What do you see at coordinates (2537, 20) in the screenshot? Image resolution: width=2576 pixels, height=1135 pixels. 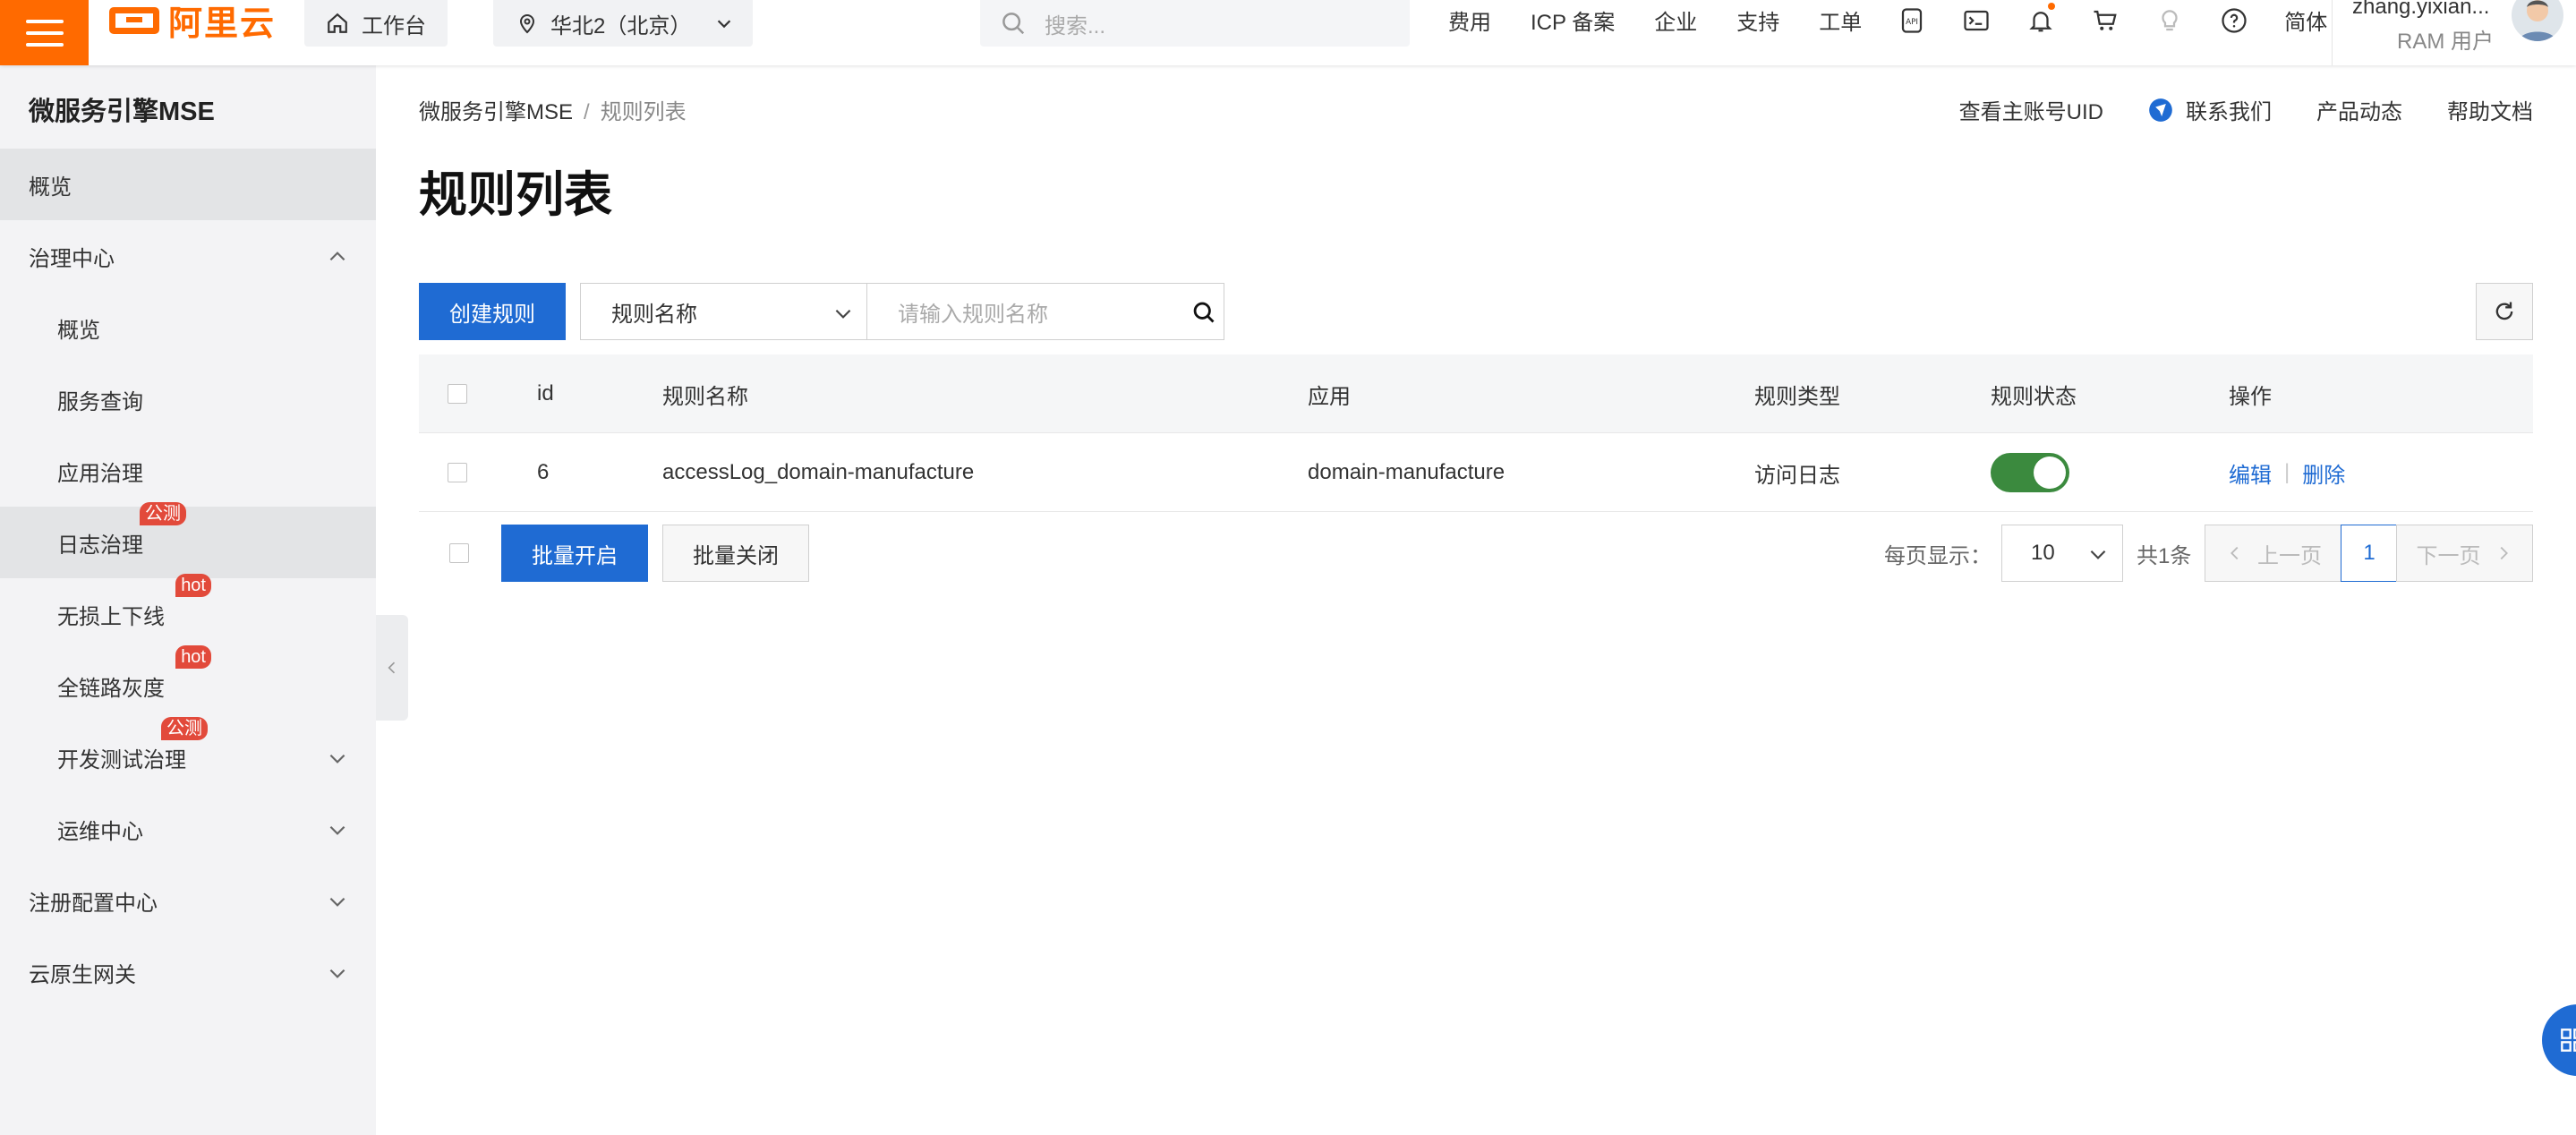 I see `avatar` at bounding box center [2537, 20].